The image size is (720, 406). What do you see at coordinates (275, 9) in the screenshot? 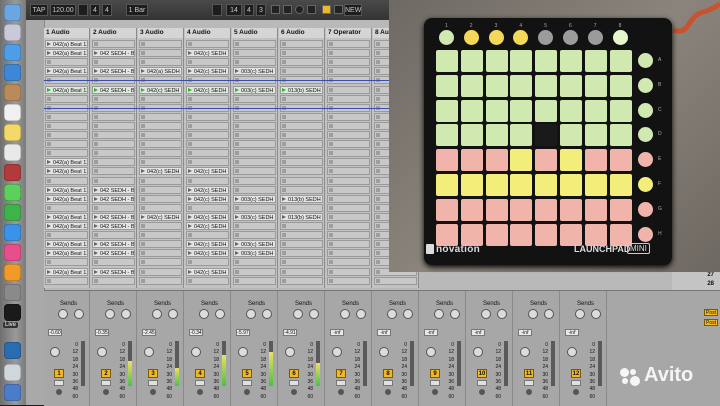
I see `play-button` at bounding box center [275, 9].